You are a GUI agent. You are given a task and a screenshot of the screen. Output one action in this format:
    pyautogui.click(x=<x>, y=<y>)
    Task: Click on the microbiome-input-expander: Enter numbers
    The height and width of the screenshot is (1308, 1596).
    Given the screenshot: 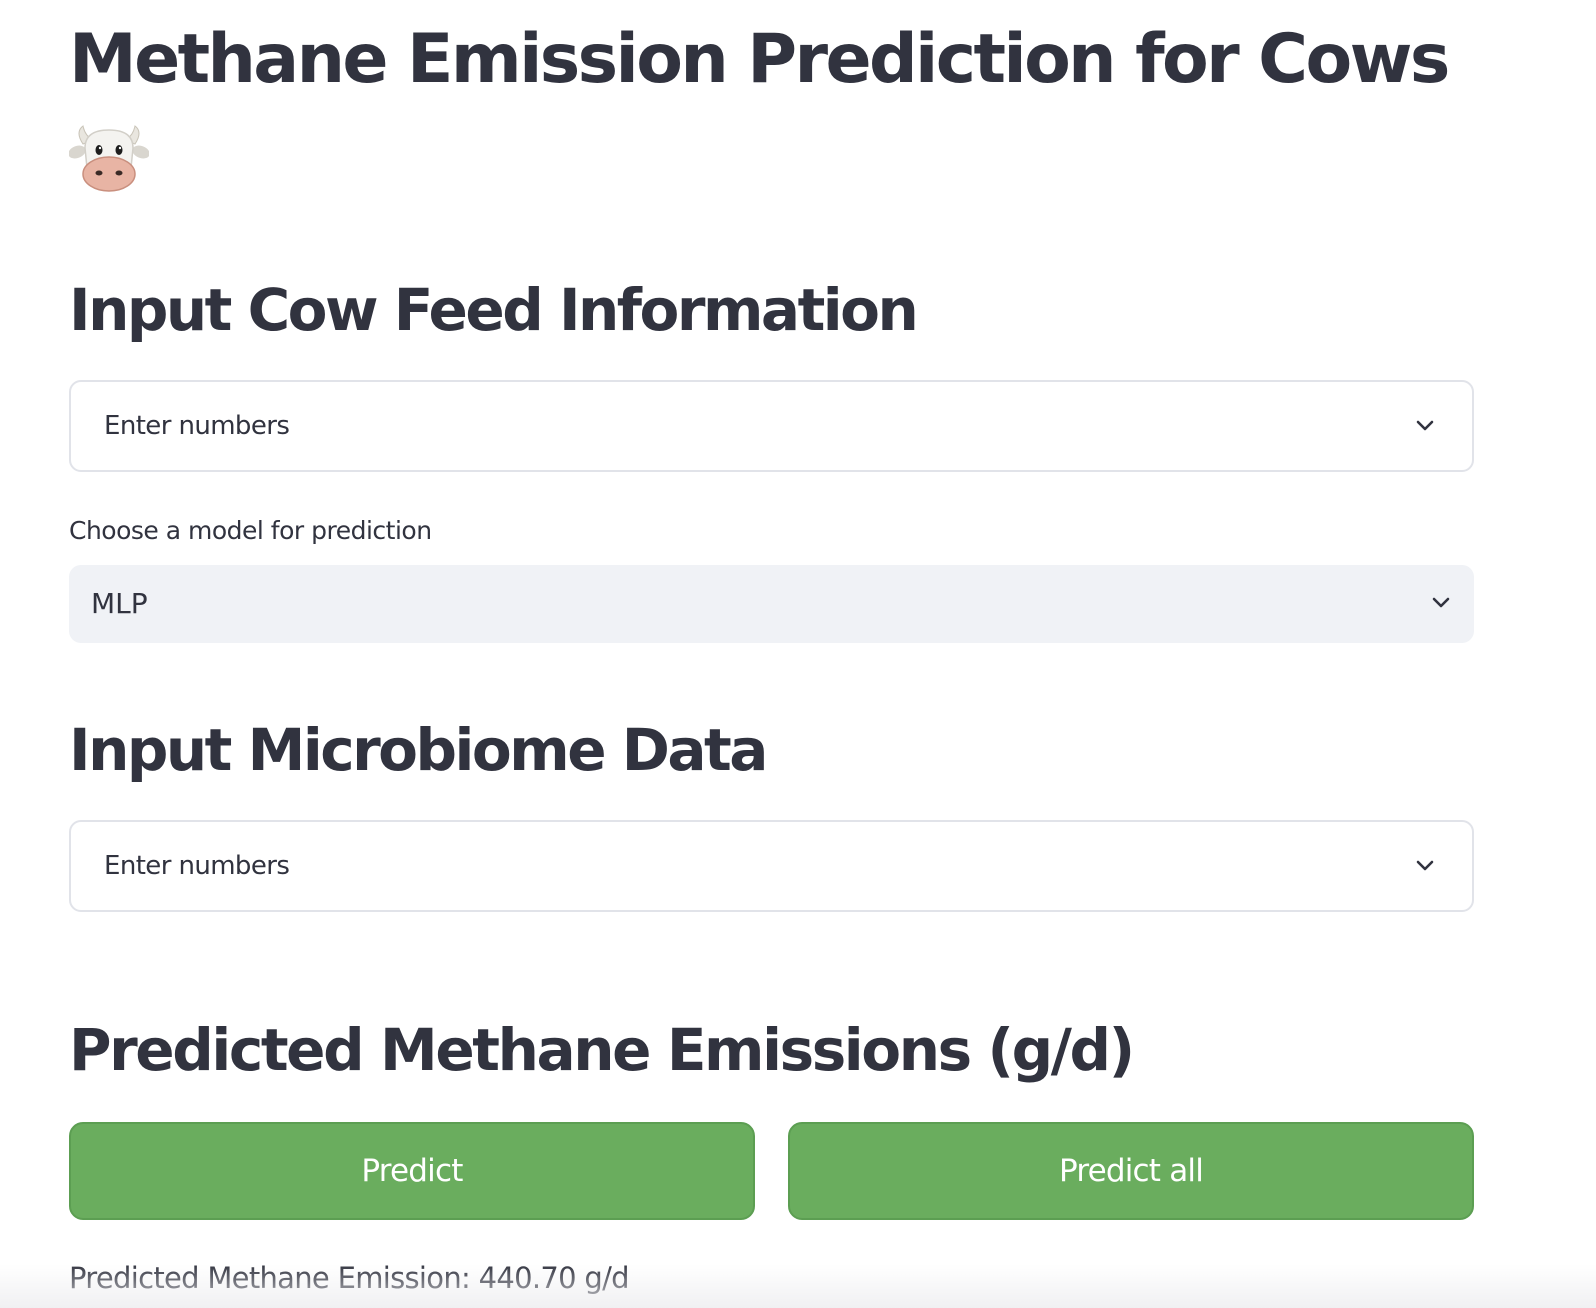 What is the action you would take?
    pyautogui.click(x=771, y=866)
    